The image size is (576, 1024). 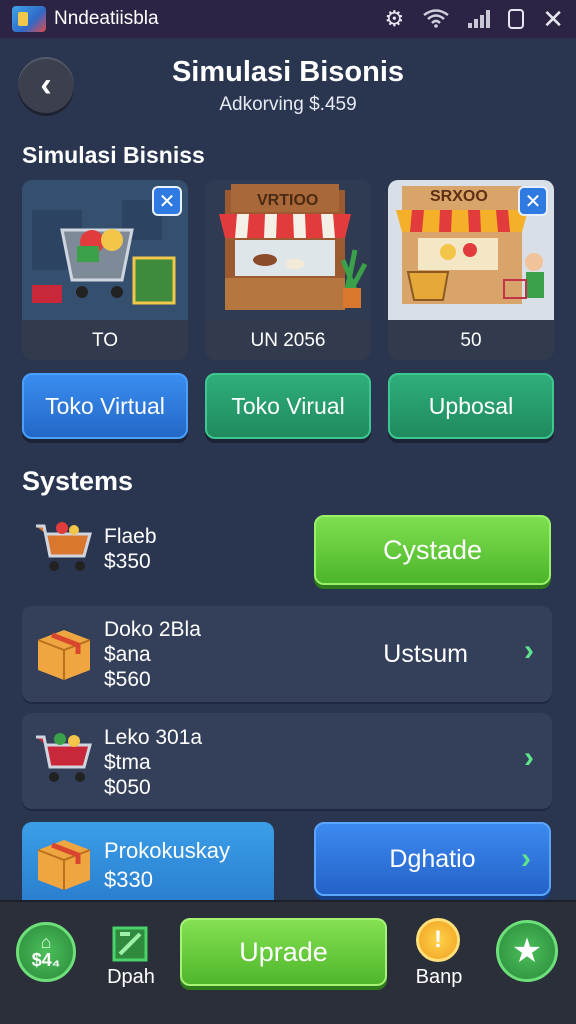 I want to click on system-row-4: Prokokuskay $330, so click(x=148, y=862).